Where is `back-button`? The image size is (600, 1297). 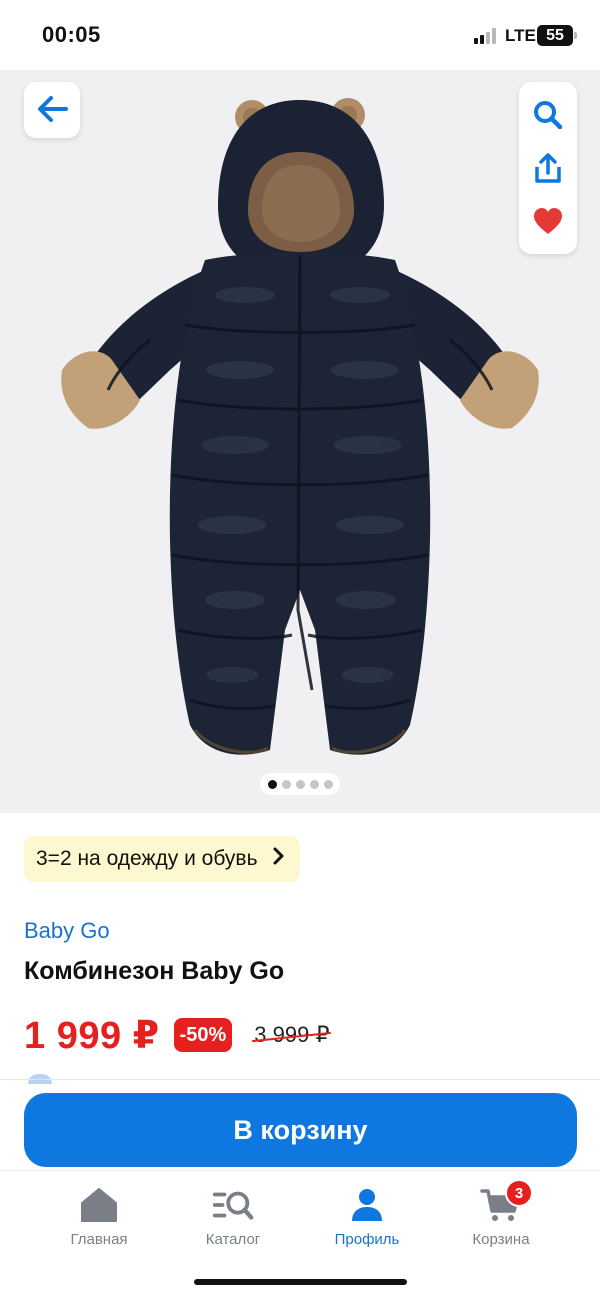 back-button is located at coordinates (52, 110).